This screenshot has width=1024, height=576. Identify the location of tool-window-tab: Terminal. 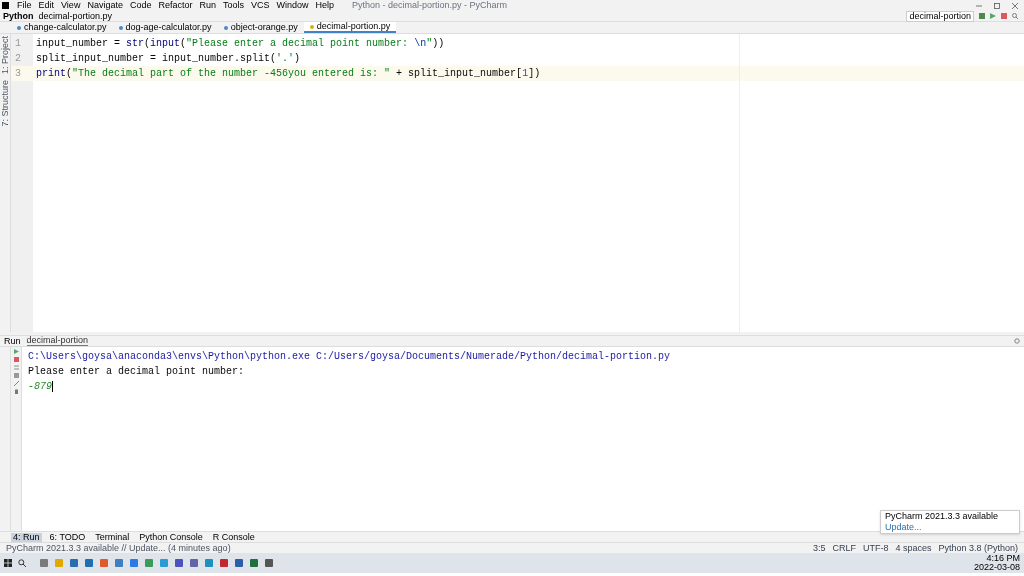
(112, 537).